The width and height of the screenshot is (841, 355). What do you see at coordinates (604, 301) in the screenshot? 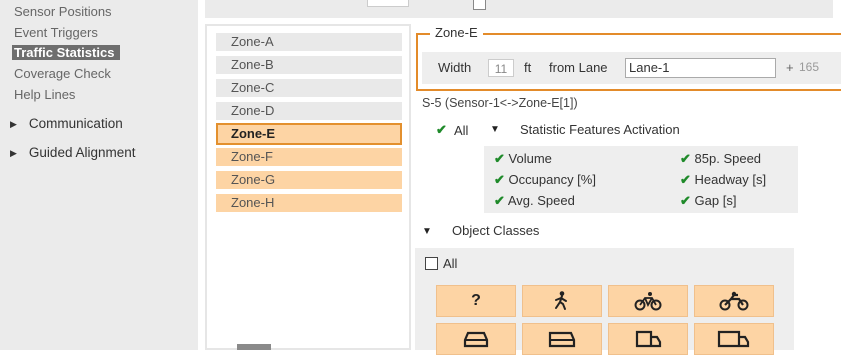
I see `object-classes-panel: All ?` at bounding box center [604, 301].